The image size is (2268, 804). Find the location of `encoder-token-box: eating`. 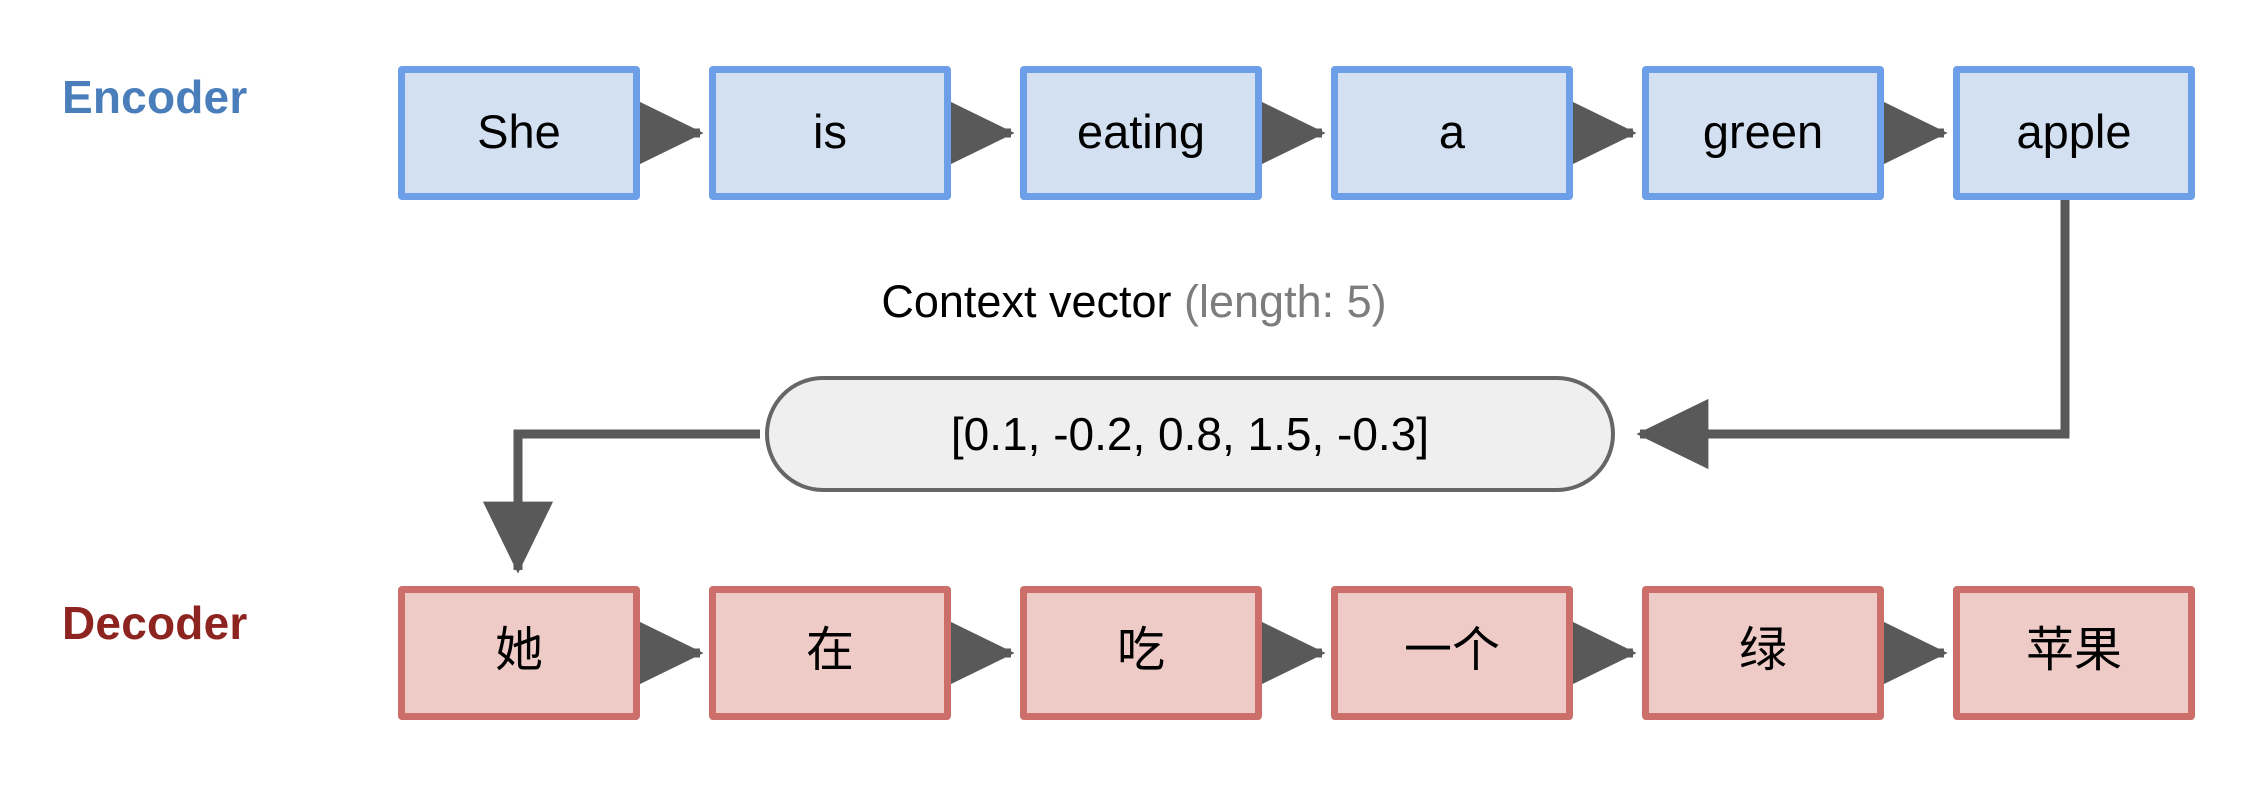

encoder-token-box: eating is located at coordinates (1141, 133).